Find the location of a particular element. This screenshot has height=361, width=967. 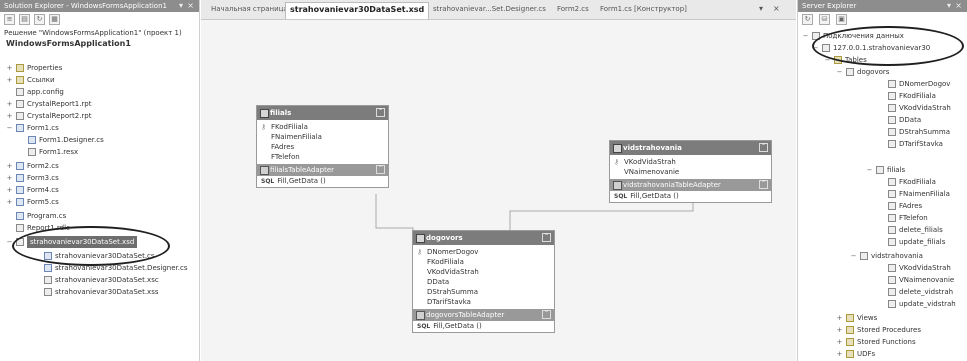

tree-item-column: FTelefon is located at coordinates (908, 218).